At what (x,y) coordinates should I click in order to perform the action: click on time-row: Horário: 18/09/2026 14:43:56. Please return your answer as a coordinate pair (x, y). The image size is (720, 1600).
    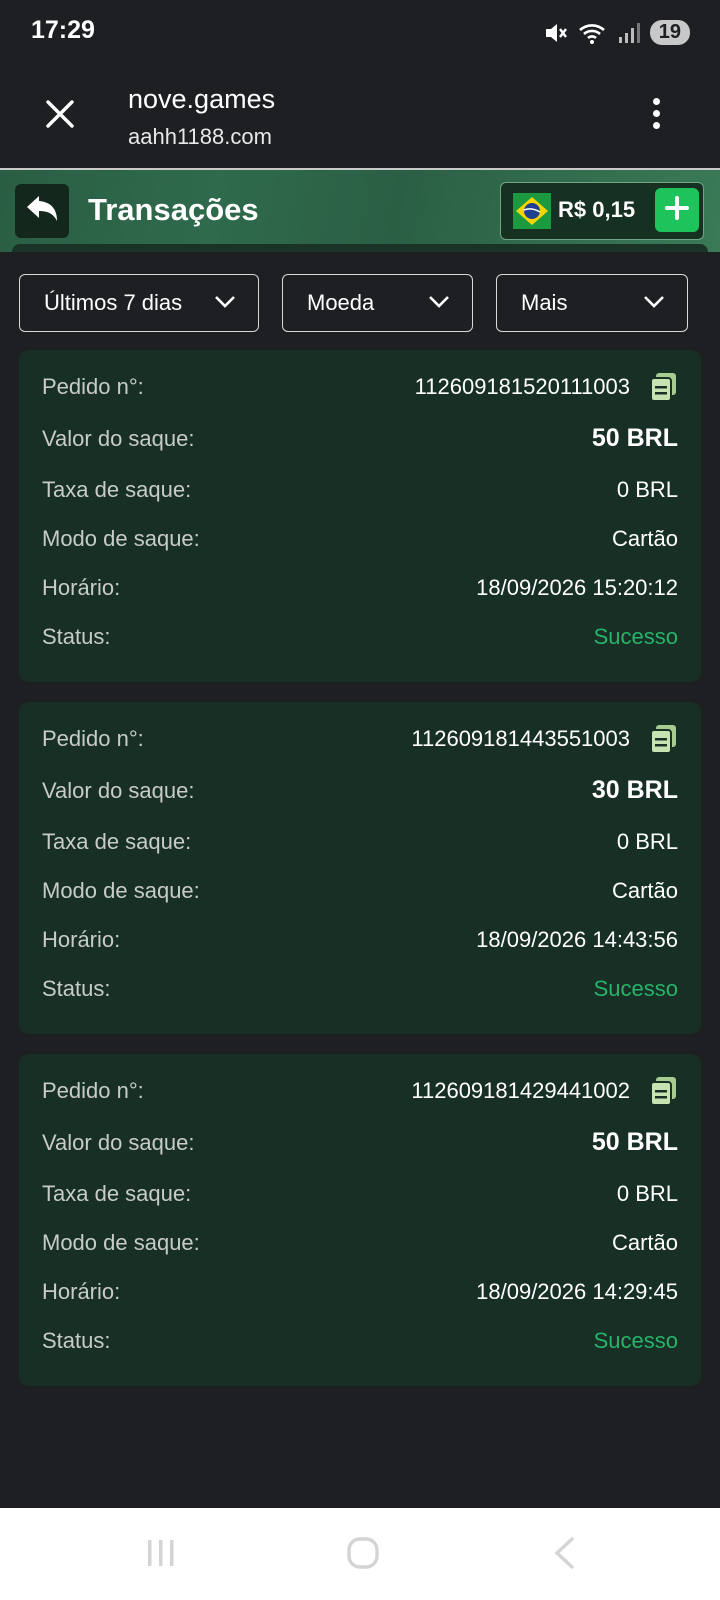
    Looking at the image, I should click on (360, 942).